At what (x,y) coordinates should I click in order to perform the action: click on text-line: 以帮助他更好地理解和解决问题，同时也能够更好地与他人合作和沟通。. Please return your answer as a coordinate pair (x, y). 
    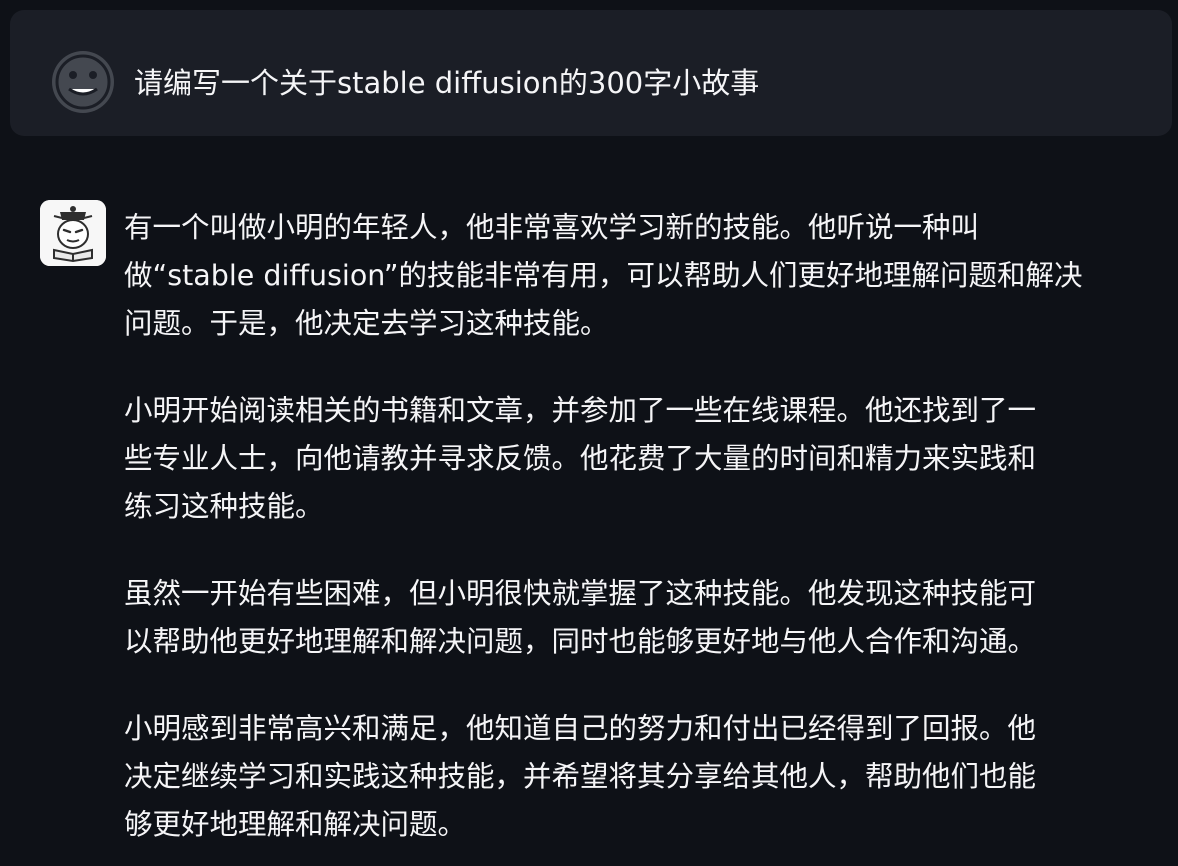
    Looking at the image, I should click on (580, 641).